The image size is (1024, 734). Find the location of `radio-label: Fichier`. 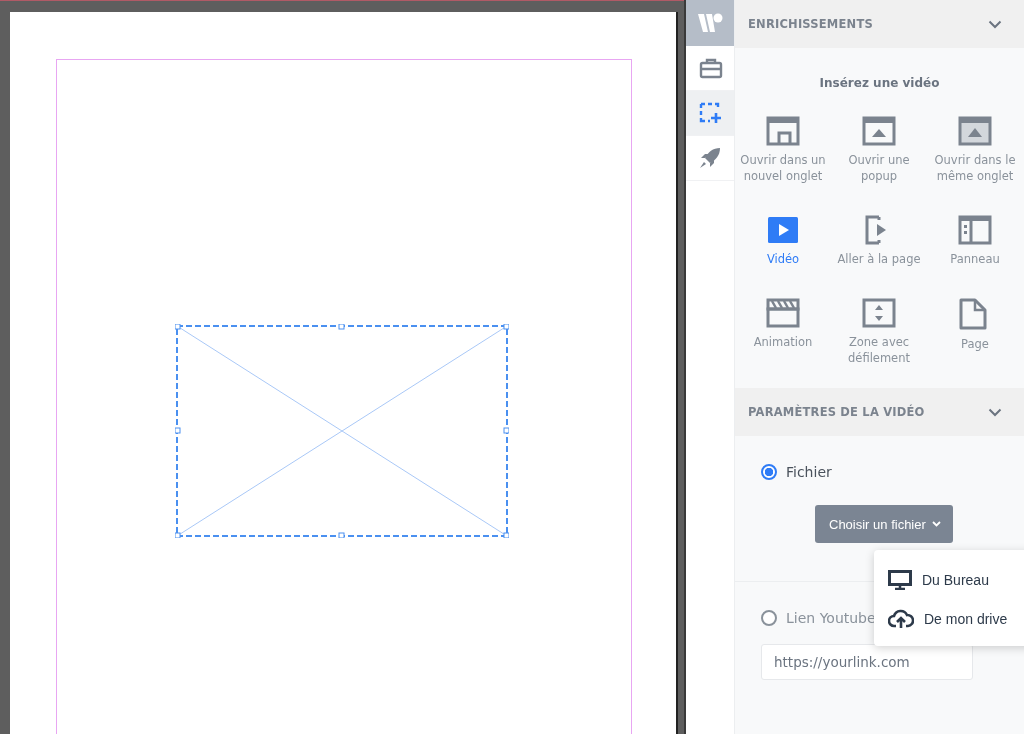

radio-label: Fichier is located at coordinates (809, 472).